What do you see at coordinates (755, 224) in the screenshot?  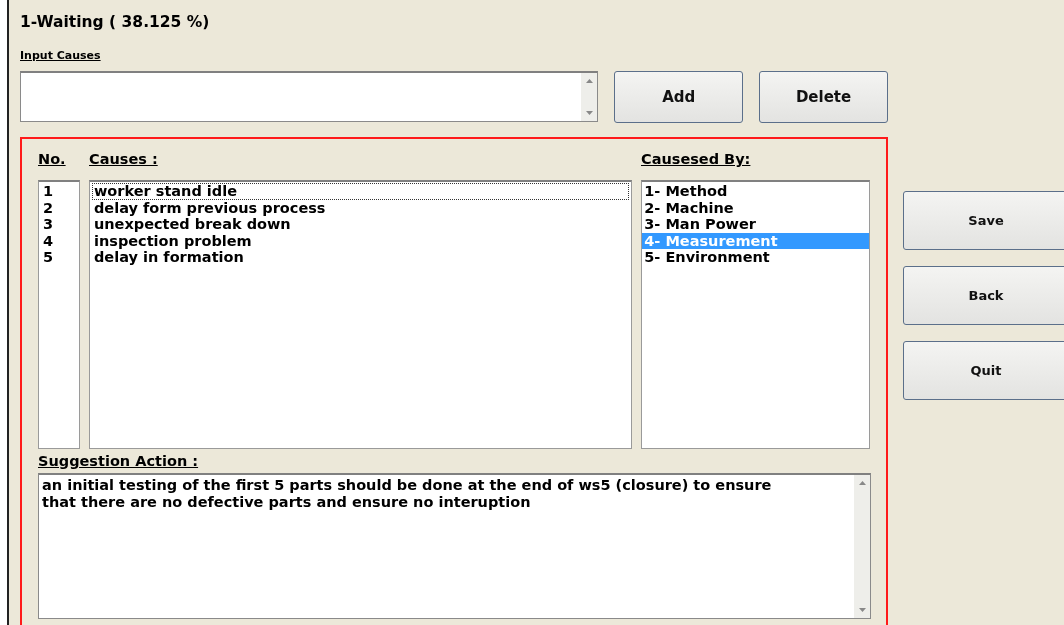 I see `caused-by-item: 3- Man Power` at bounding box center [755, 224].